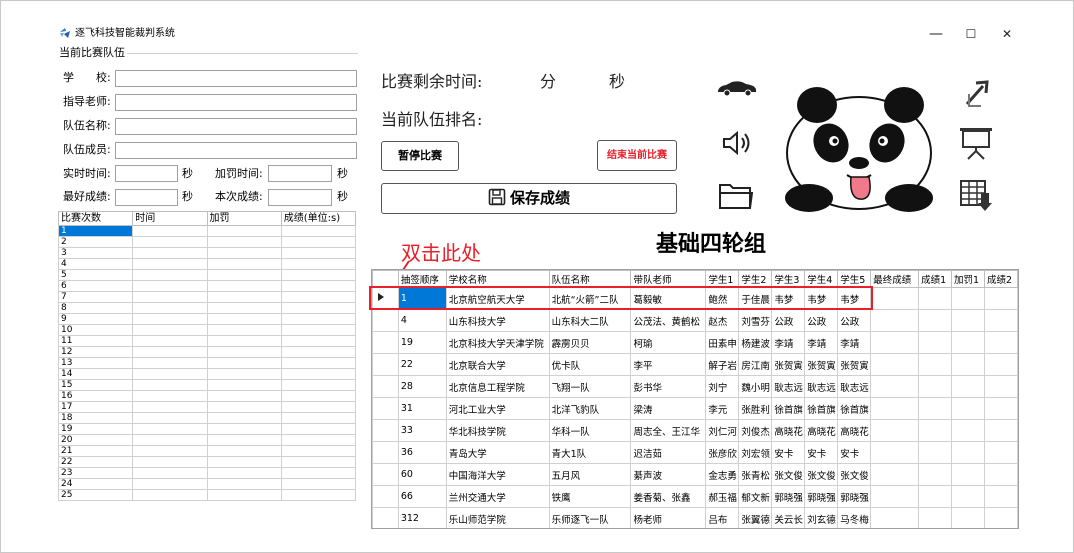 The image size is (1074, 553). What do you see at coordinates (854, 279) in the screenshot?
I see `grid-column-header: 学生5` at bounding box center [854, 279].